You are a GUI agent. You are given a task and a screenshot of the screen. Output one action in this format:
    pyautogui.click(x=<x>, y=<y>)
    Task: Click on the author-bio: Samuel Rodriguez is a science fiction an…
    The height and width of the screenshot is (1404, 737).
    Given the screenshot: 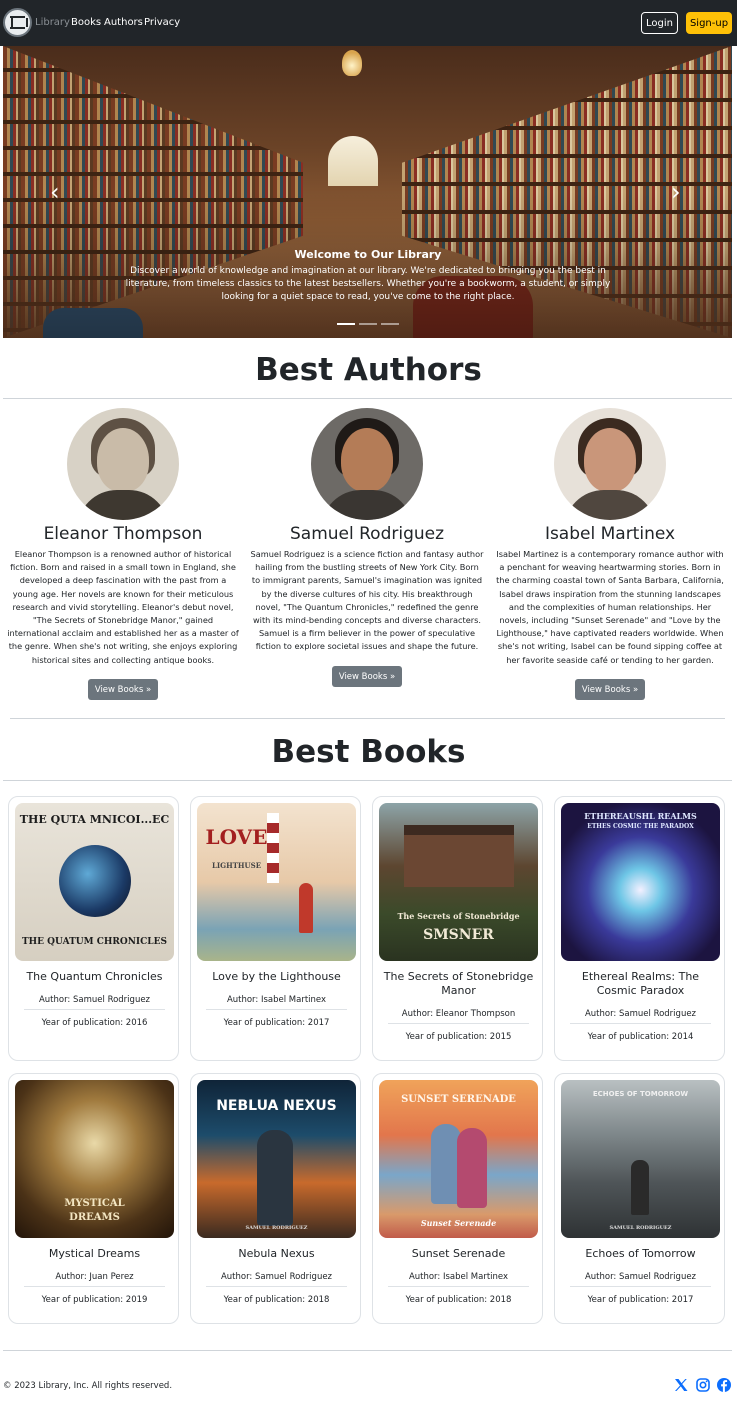 What is the action you would take?
    pyautogui.click(x=367, y=600)
    